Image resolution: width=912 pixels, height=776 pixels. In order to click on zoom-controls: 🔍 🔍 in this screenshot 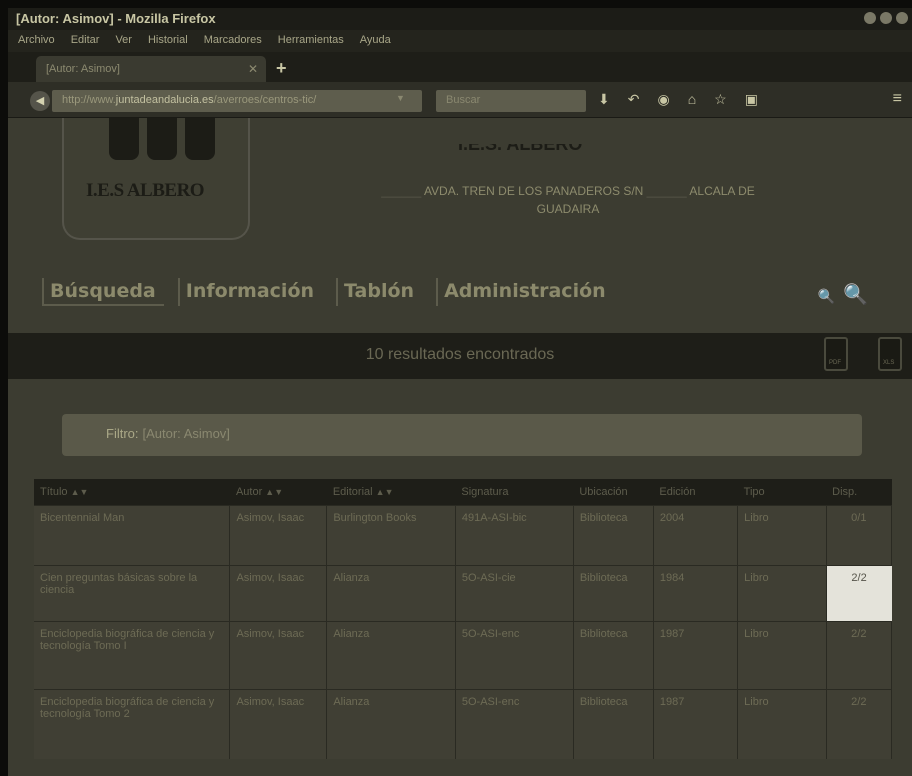, I will do `click(843, 294)`.